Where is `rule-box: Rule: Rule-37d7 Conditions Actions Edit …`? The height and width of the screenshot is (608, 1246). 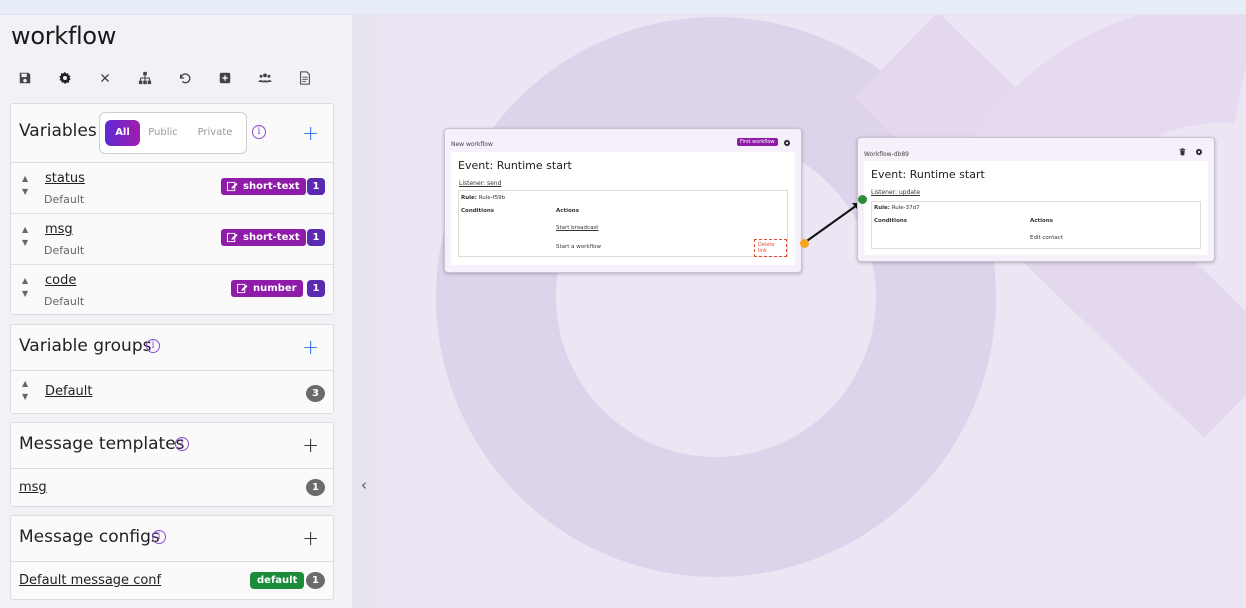
rule-box: Rule: Rule-37d7 Conditions Actions Edit … is located at coordinates (1036, 225).